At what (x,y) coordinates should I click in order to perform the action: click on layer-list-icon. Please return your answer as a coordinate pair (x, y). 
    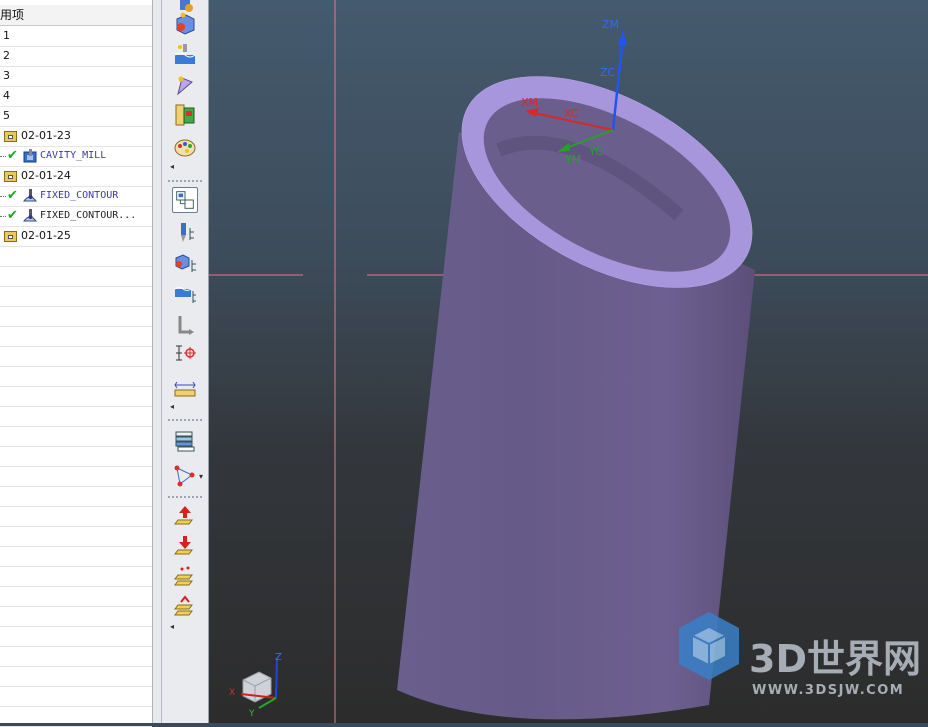
    Looking at the image, I should click on (185, 440).